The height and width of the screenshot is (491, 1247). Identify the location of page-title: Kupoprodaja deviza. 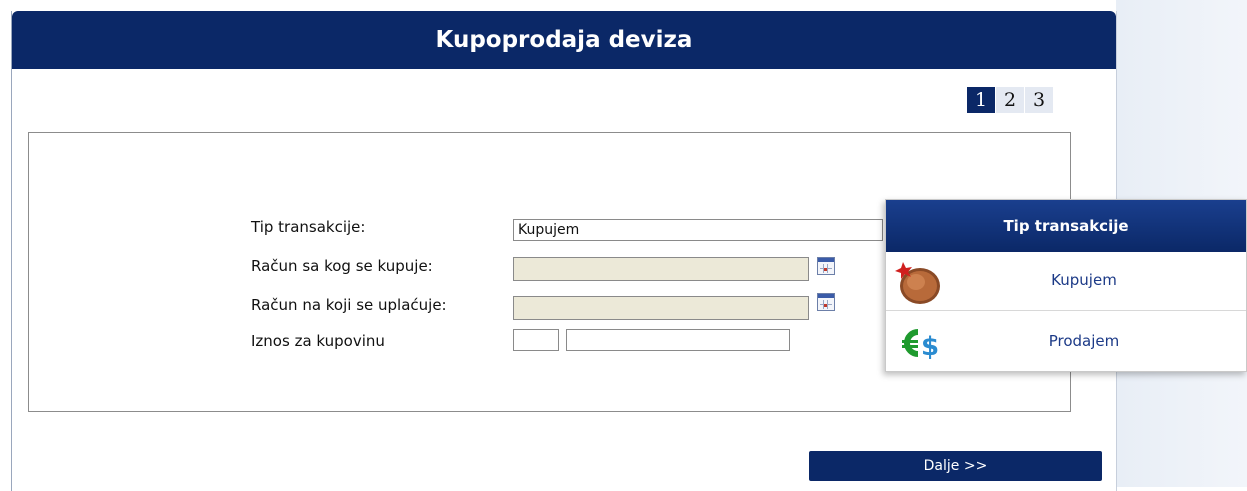
(564, 40).